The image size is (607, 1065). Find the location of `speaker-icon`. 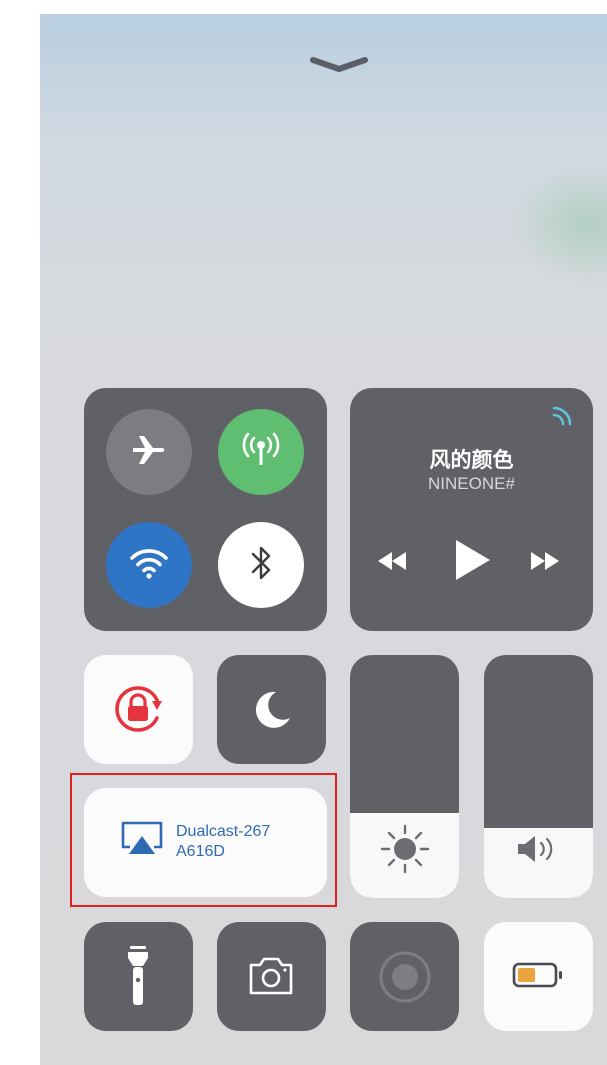

speaker-icon is located at coordinates (539, 851).